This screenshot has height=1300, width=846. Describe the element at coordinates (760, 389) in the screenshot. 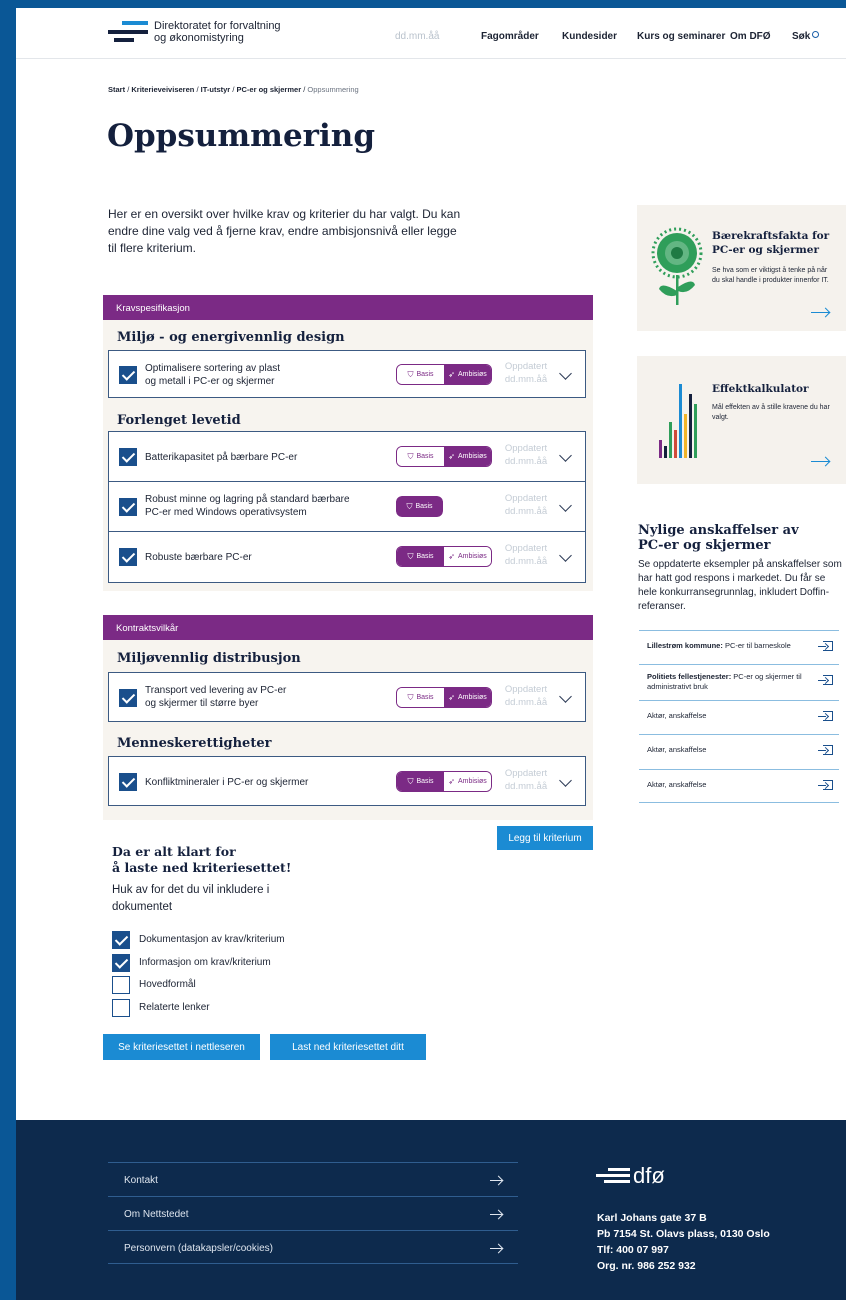

I see `calculator-title: Effektkalkulator` at that location.